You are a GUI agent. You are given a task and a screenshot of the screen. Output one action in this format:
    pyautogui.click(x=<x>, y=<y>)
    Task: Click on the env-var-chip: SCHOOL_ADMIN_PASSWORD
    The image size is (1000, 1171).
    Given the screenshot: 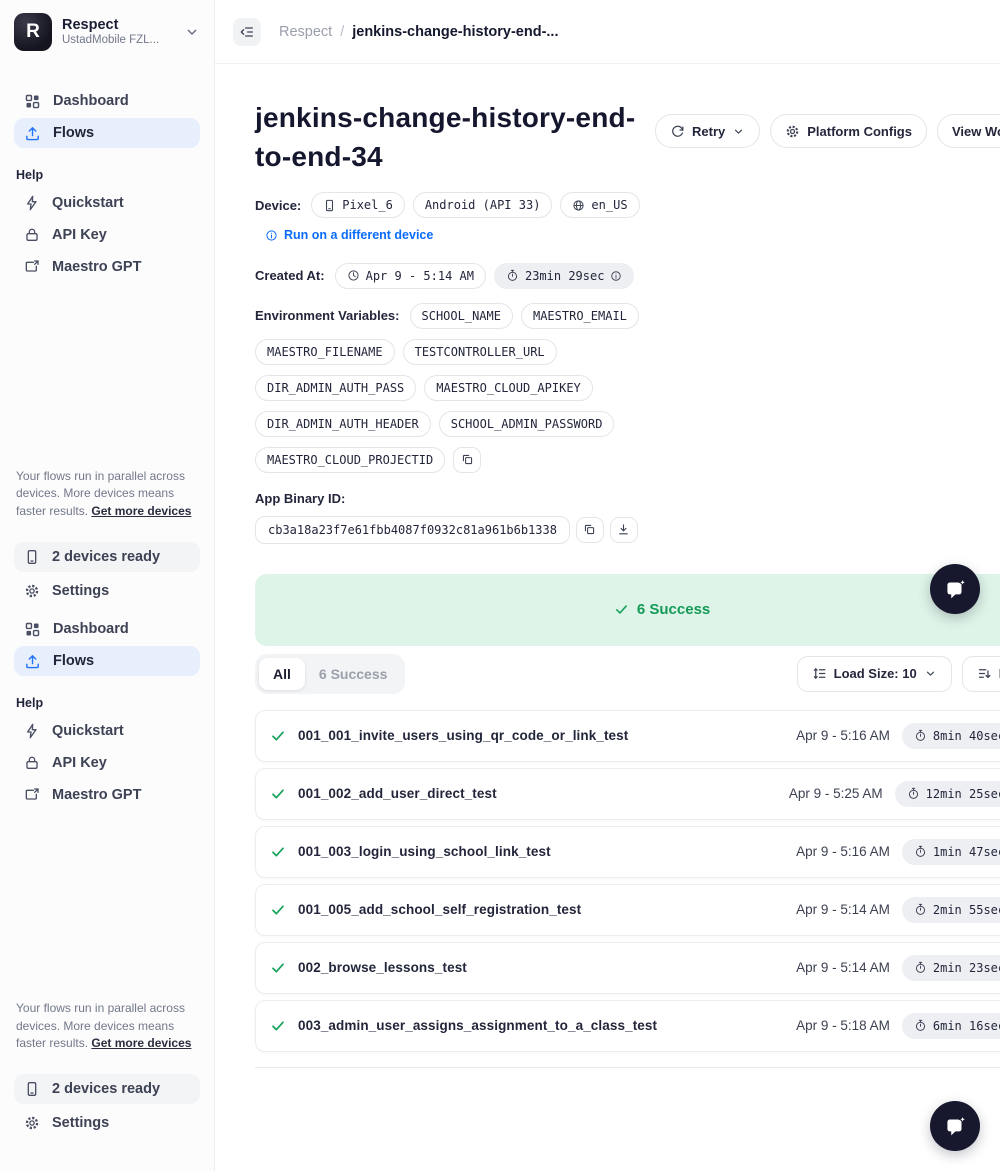 What is the action you would take?
    pyautogui.click(x=526, y=423)
    